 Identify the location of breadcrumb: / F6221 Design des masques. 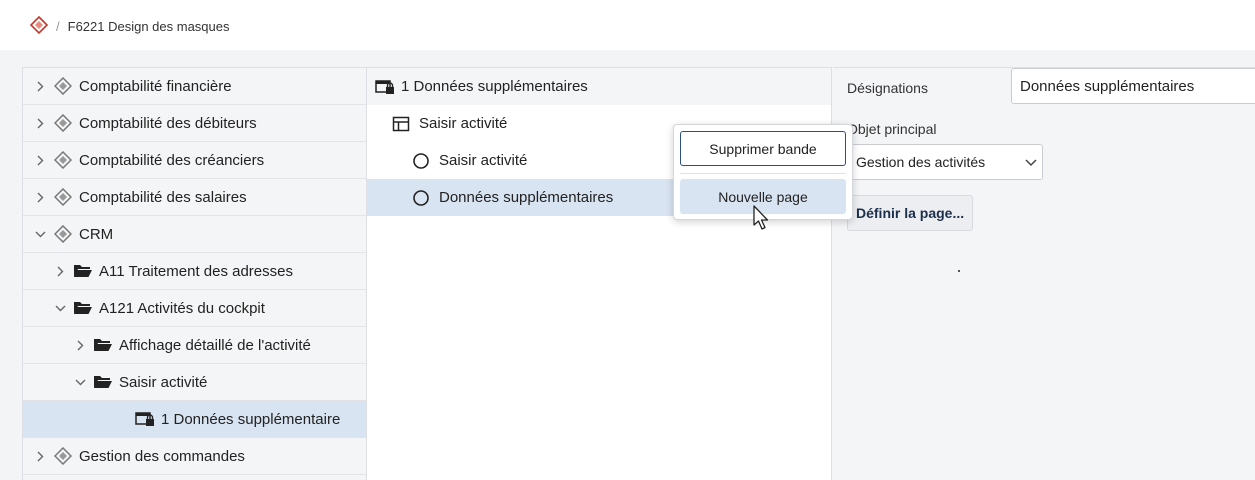
(129, 26).